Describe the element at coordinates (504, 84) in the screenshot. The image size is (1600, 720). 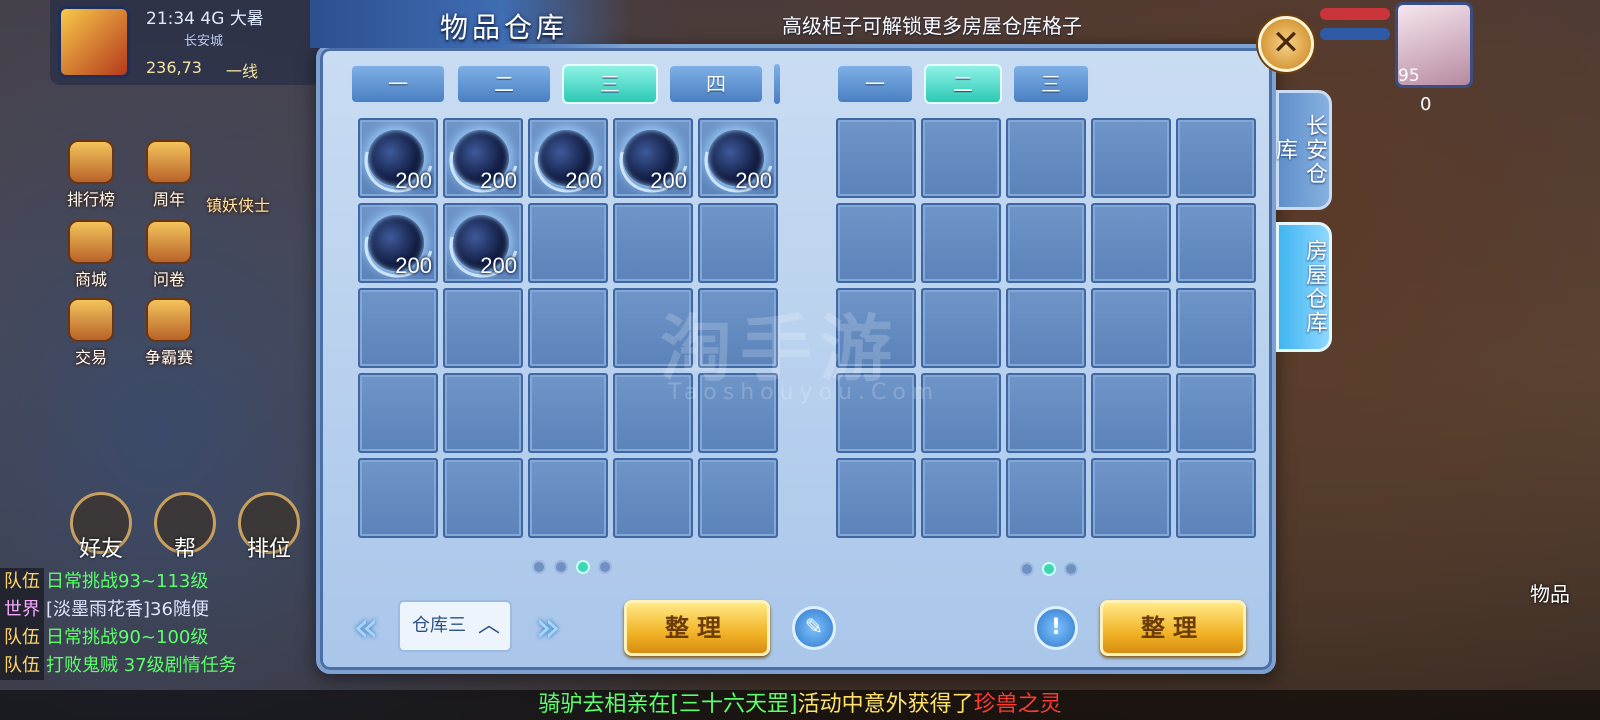
I see `left-tab-2: 二` at that location.